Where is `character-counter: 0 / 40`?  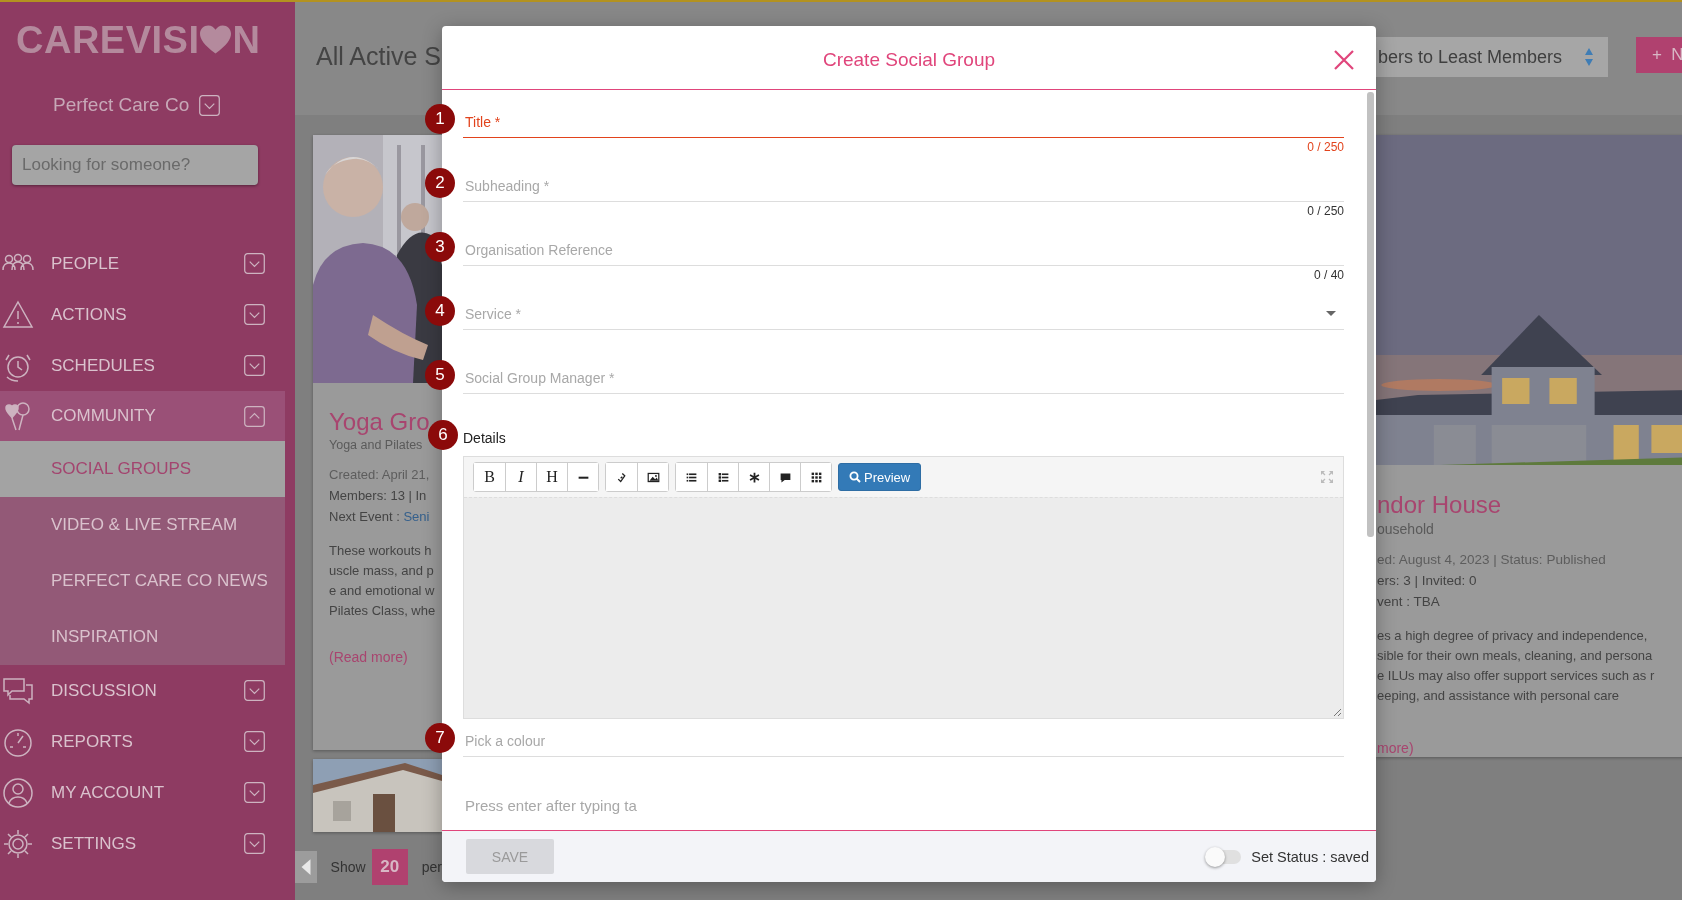
character-counter: 0 / 40 is located at coordinates (1328, 274).